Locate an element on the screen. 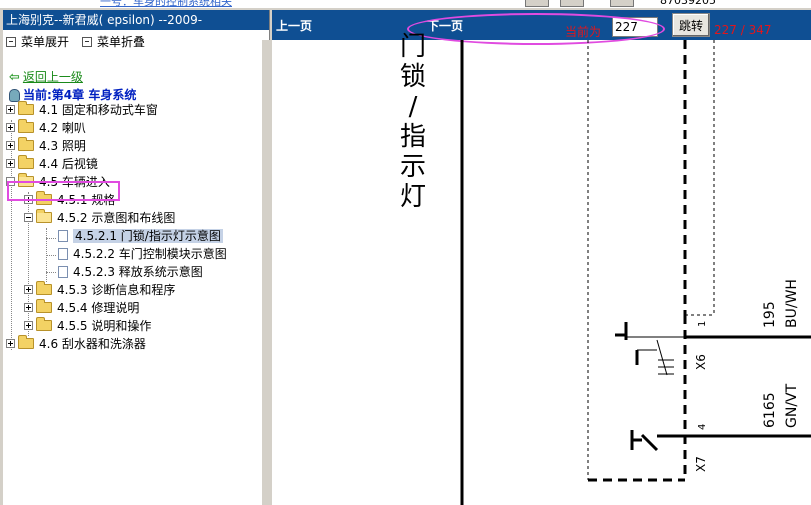 Image resolution: width=811 pixels, height=505 pixels. top-cut-link: 一号：车身的控制系统相关 is located at coordinates (166, 4).